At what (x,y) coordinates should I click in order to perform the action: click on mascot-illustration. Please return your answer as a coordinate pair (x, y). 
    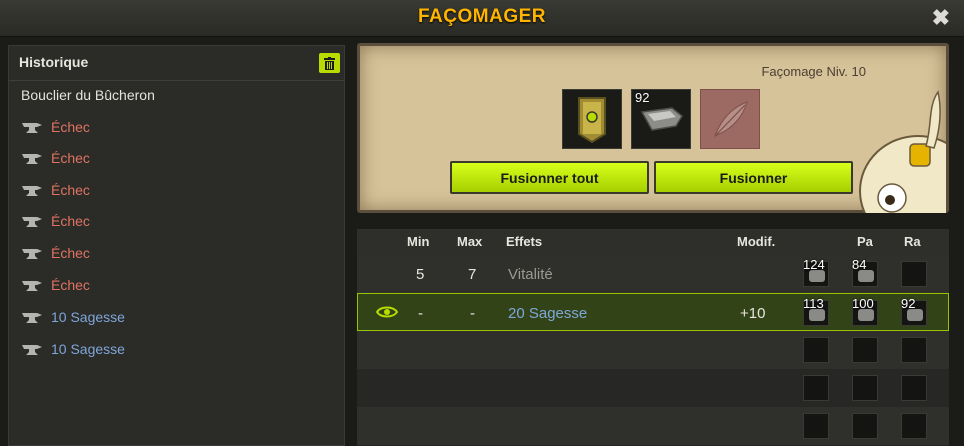
    Looking at the image, I should click on (901, 149).